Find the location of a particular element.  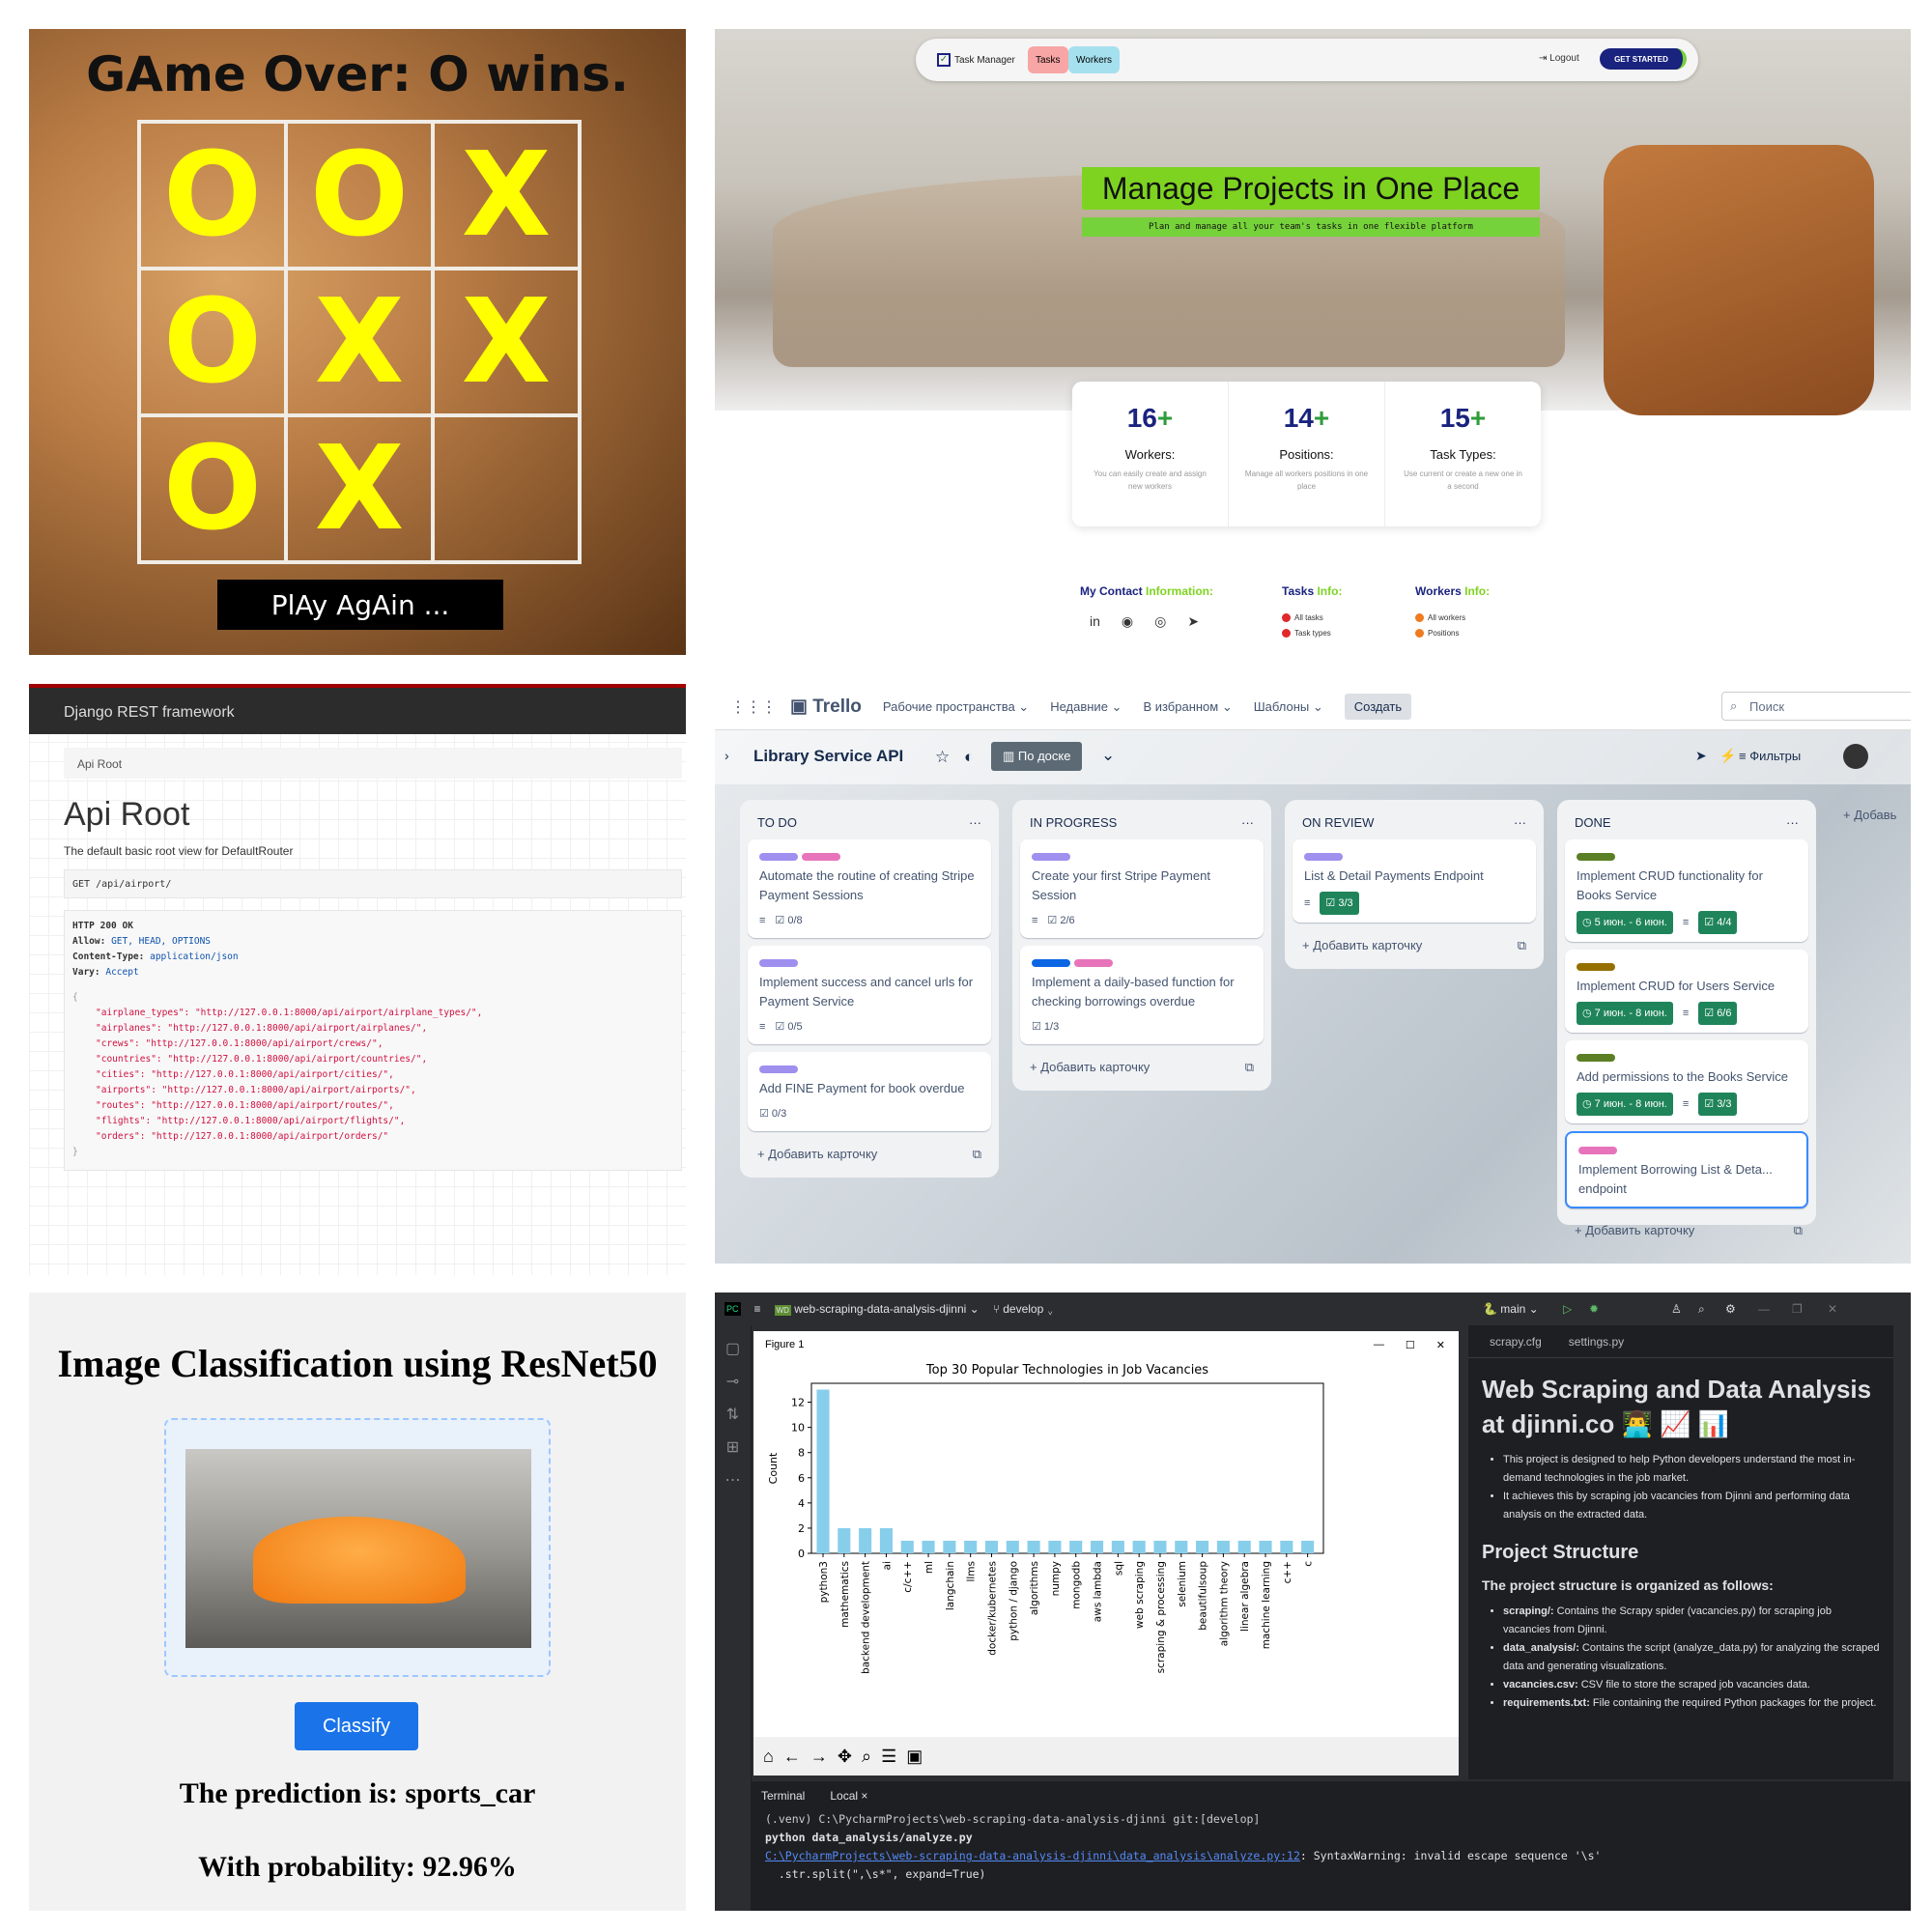

project-selector: WD web-scraping-data-analysis-djinni ⌄ is located at coordinates (877, 1309).